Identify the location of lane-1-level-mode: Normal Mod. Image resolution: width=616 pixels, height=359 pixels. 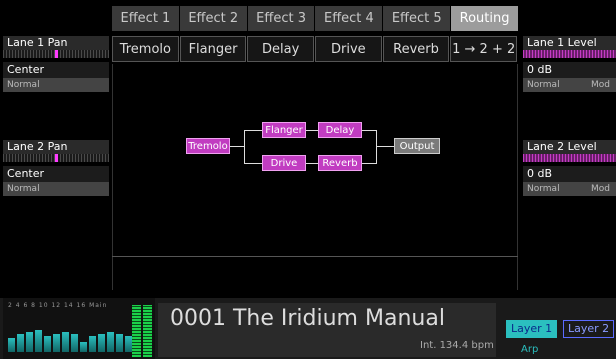
(569, 85).